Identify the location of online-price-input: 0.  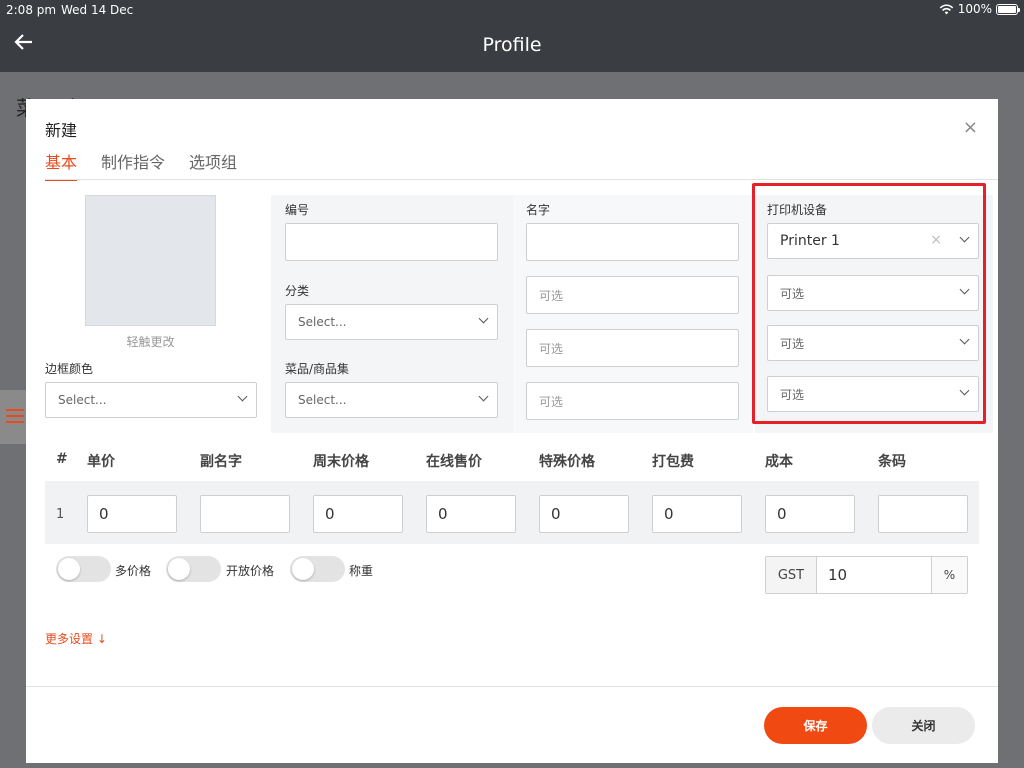
(471, 514).